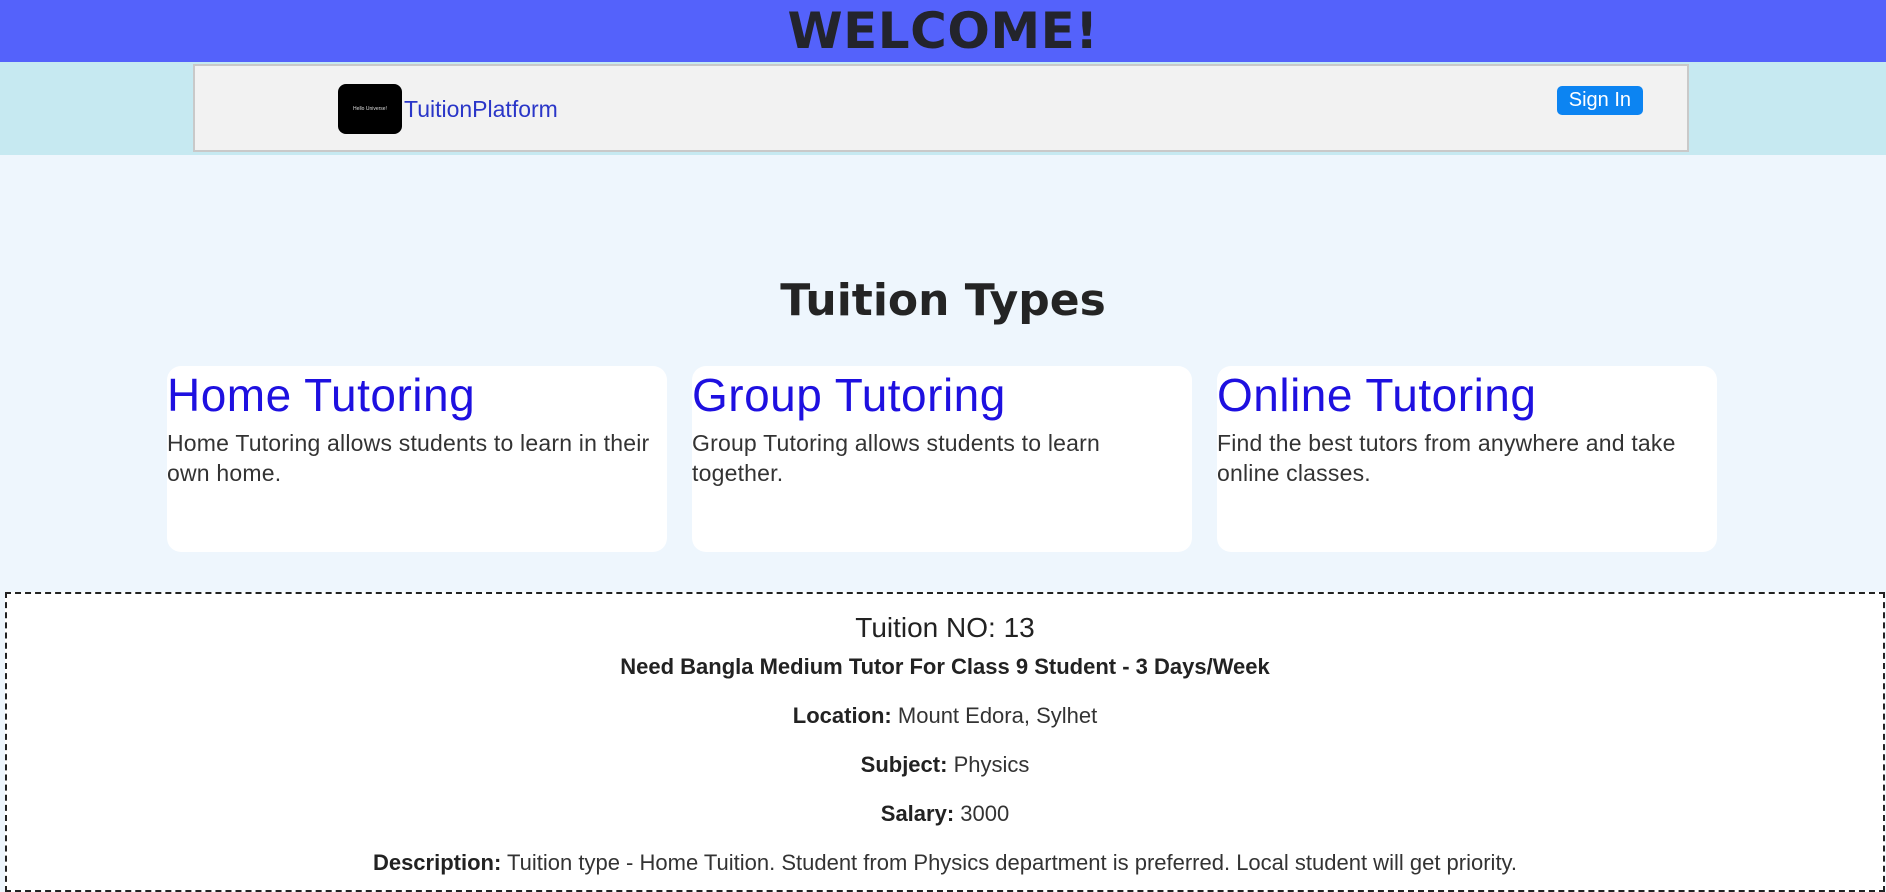  Describe the element at coordinates (943, 300) in the screenshot. I see `tuition-types-title: Tuition Types` at that location.